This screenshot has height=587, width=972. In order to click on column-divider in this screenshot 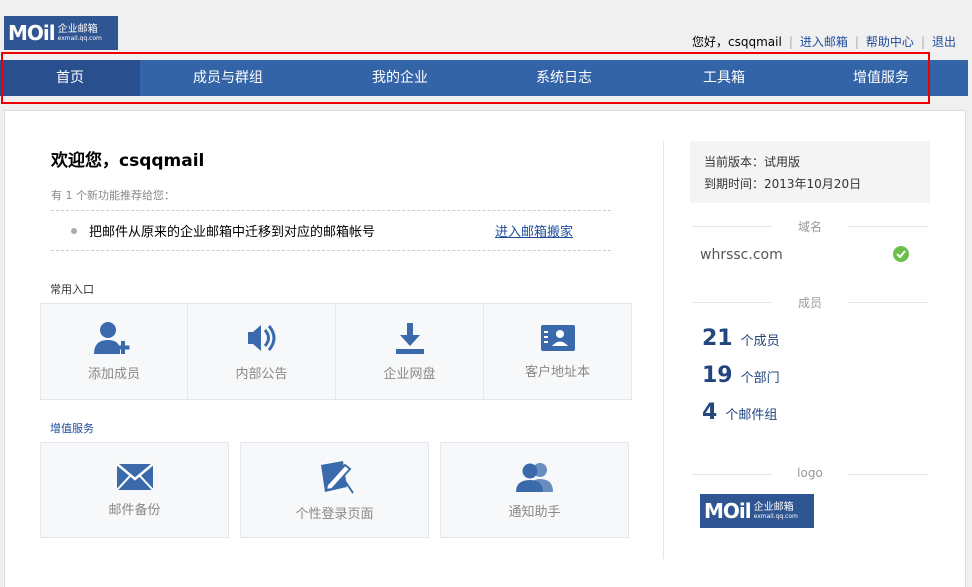, I will do `click(663, 350)`.